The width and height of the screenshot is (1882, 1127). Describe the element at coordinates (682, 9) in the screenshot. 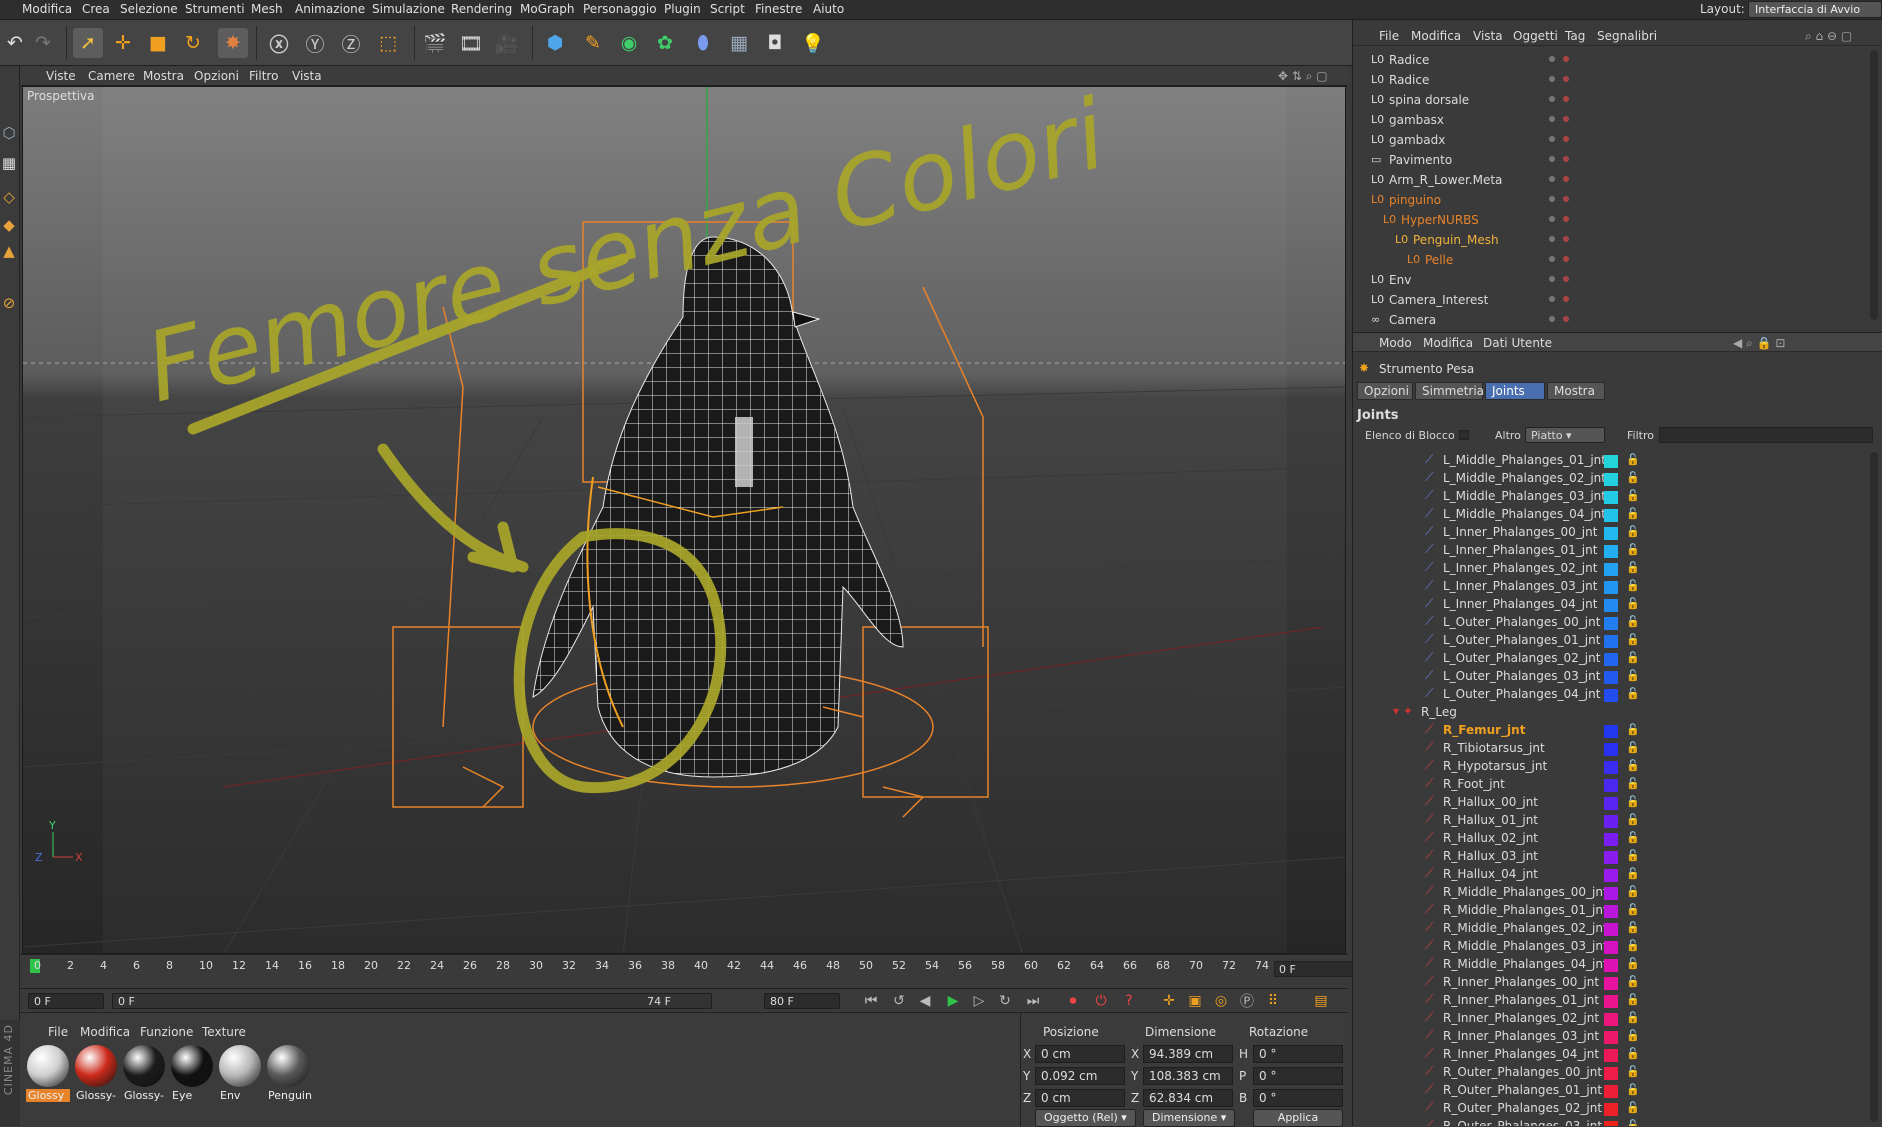

I see `menu-plugin: Plugin` at that location.